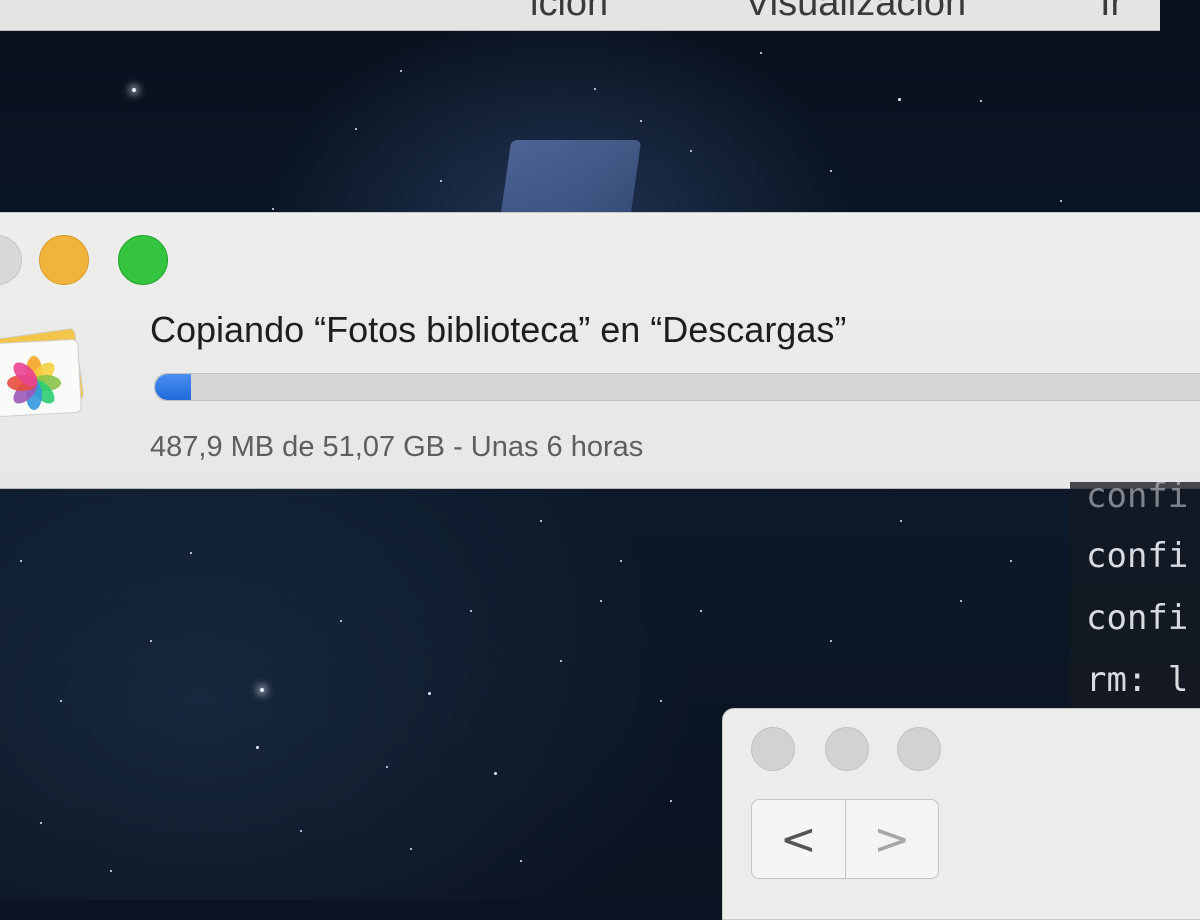  Describe the element at coordinates (569, 12) in the screenshot. I see `menu-item-edicion: ición` at that location.